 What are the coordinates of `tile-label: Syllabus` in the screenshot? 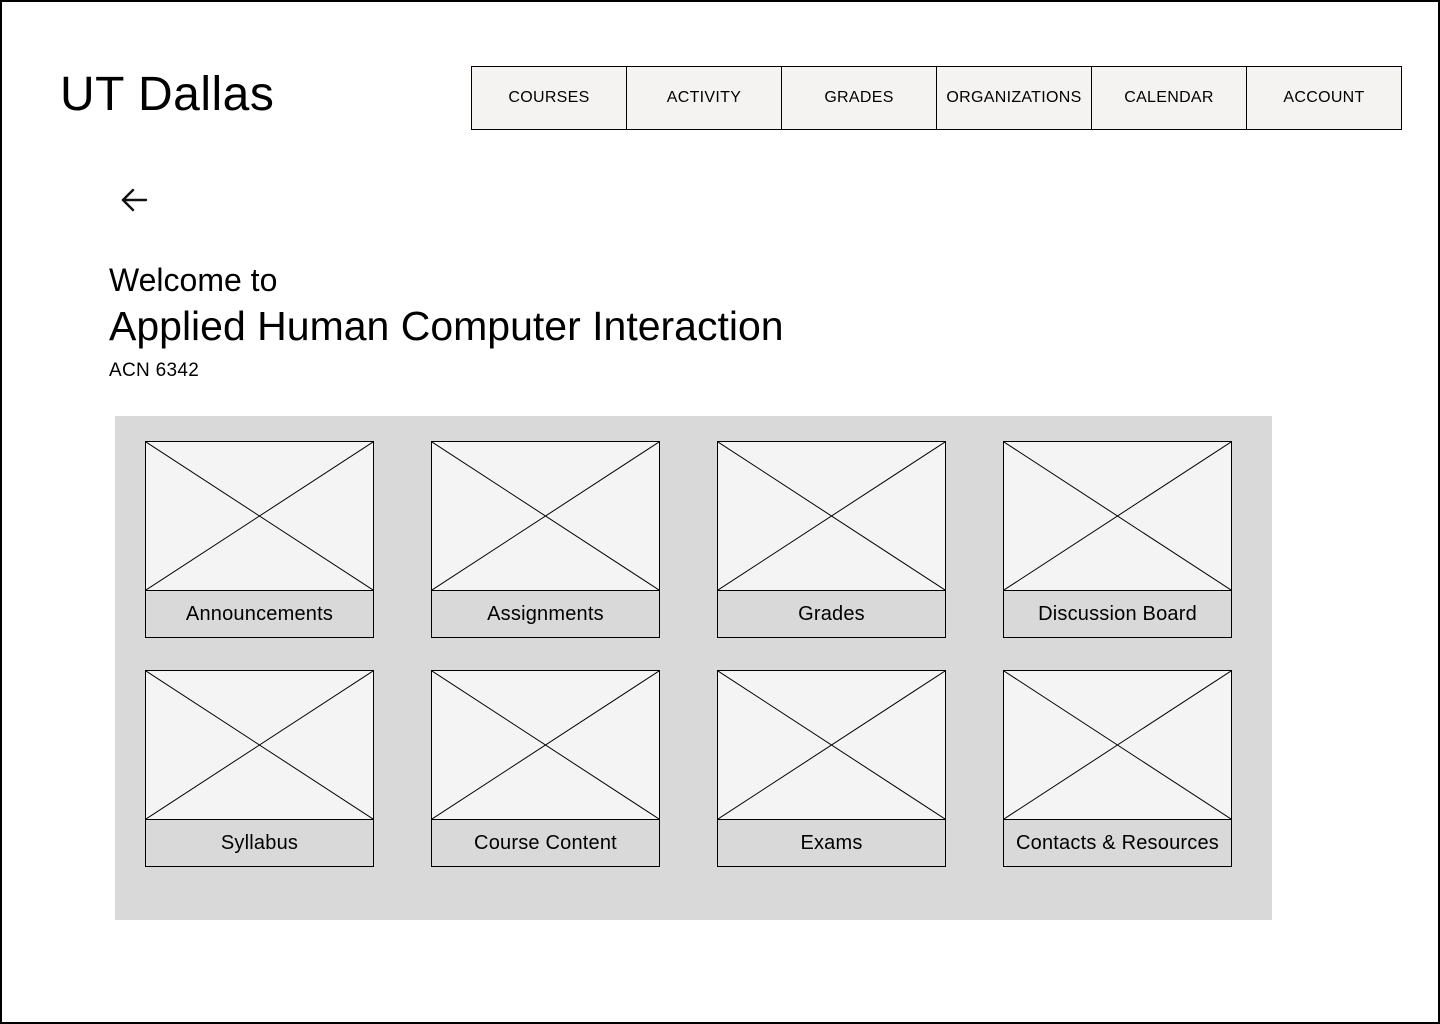 It's located at (259, 843).